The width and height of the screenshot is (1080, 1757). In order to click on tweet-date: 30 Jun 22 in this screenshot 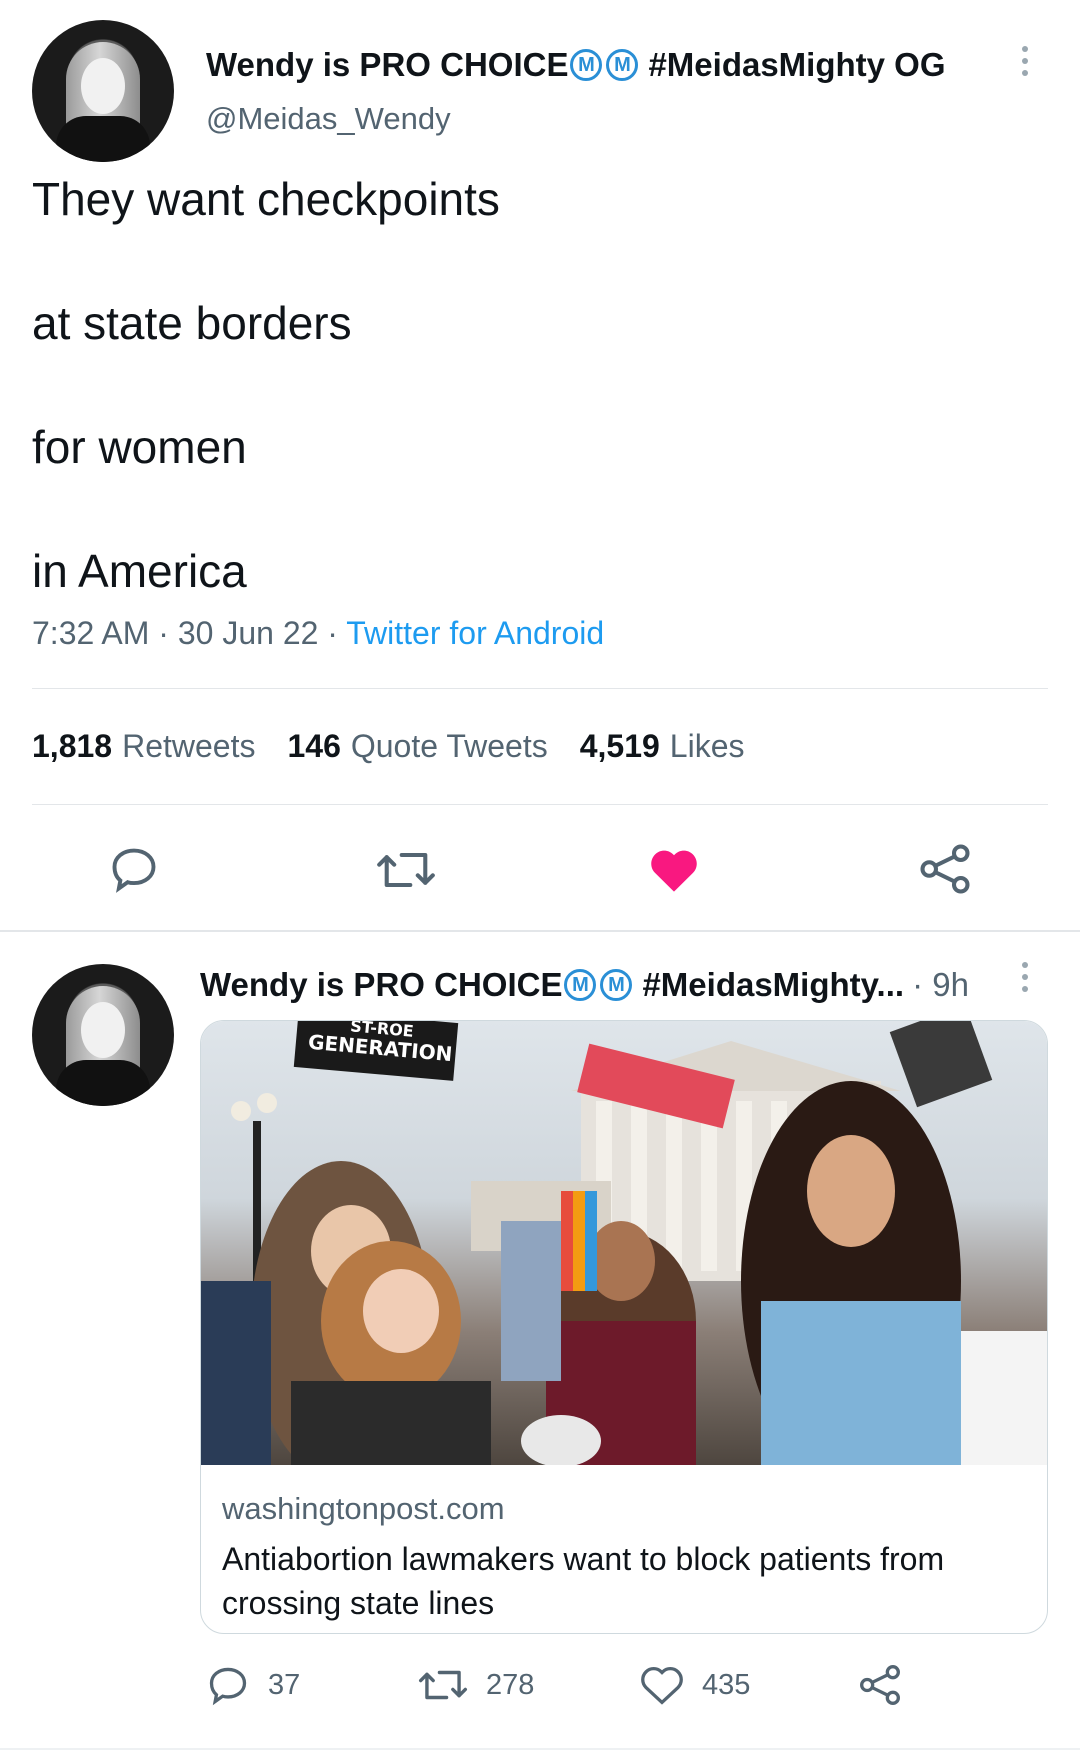, I will do `click(248, 633)`.